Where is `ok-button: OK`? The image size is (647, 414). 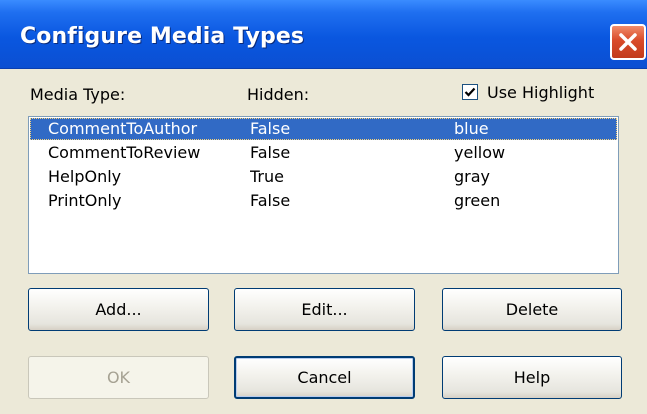 ok-button: OK is located at coordinates (118, 377).